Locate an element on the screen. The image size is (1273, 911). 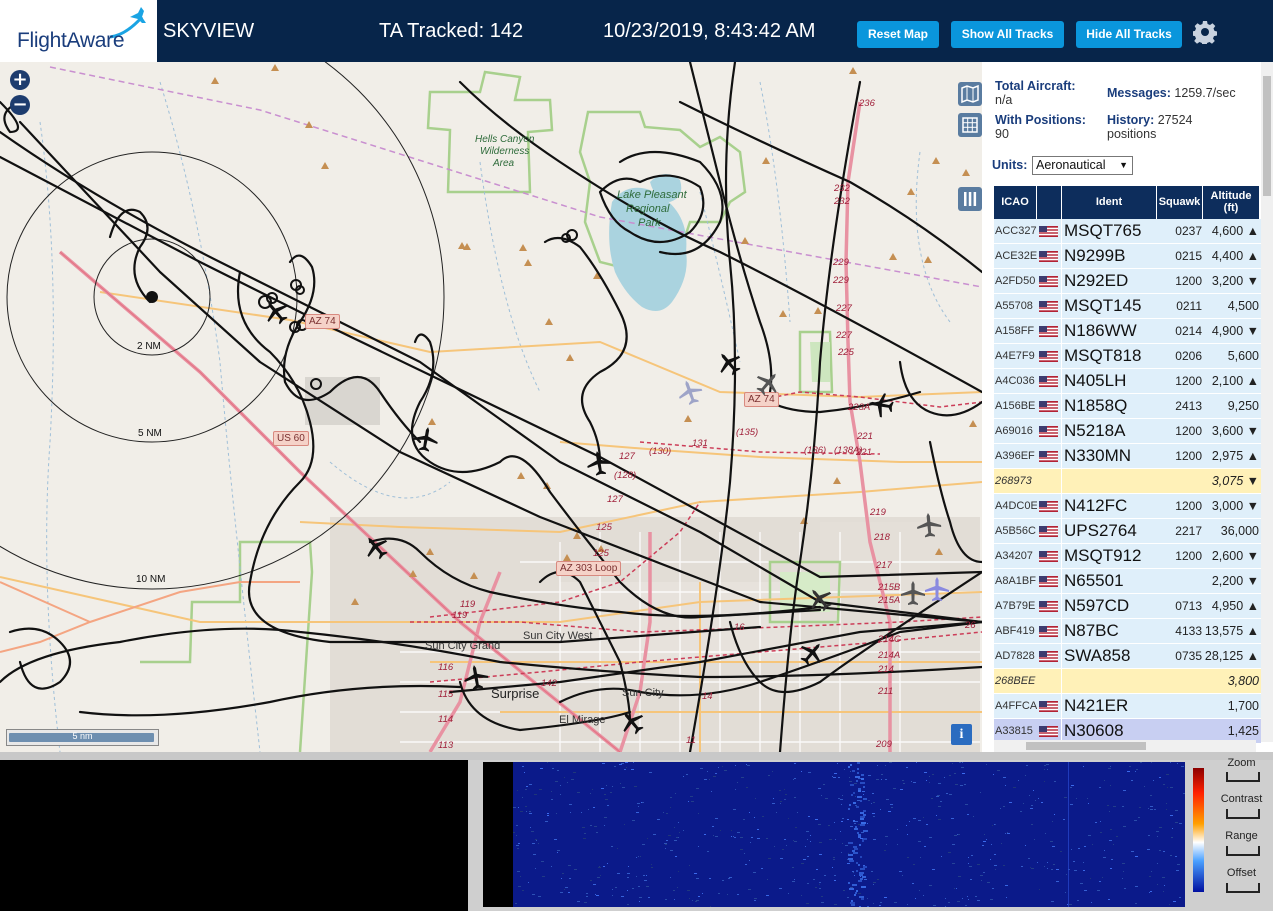
table-row: ACC327 MSQT765 0237 4,600 ▲ is located at coordinates (1128, 231).